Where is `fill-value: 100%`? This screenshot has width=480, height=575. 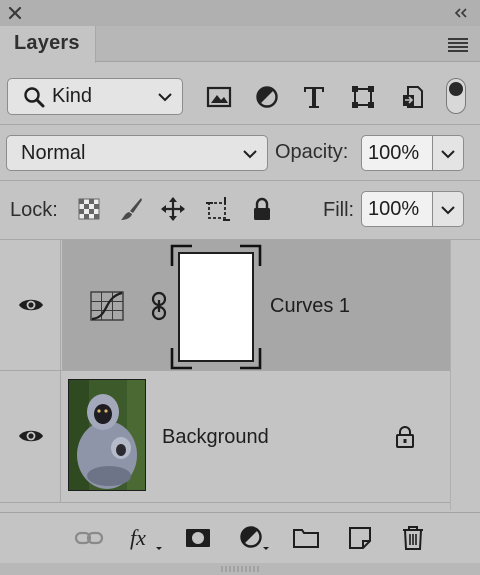
fill-value: 100% is located at coordinates (394, 209).